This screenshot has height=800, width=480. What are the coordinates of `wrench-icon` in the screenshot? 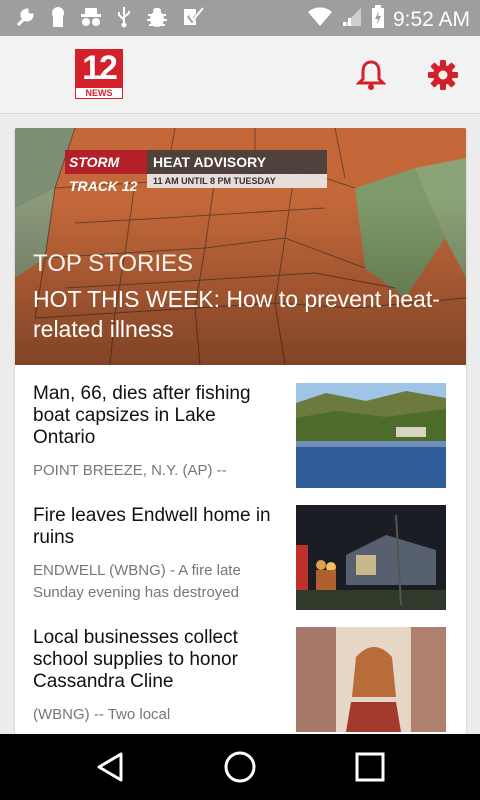 It's located at (25, 17).